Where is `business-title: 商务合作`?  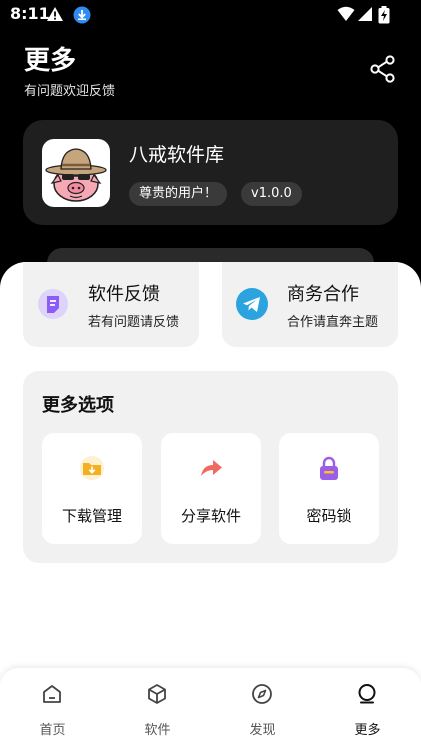
business-title: 商务合作 is located at coordinates (323, 294).